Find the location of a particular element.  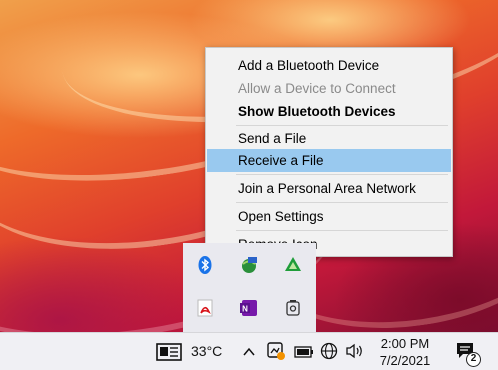

bluetooth-icon is located at coordinates (205, 265).